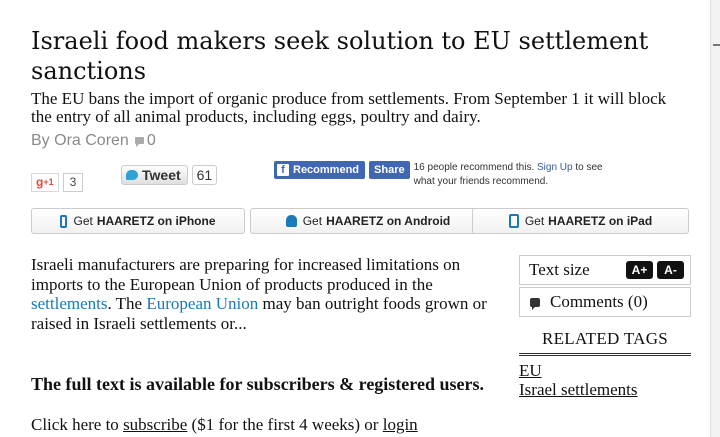 Image resolution: width=720 pixels, height=437 pixels. I want to click on tag-link-eu: EU, so click(605, 370).